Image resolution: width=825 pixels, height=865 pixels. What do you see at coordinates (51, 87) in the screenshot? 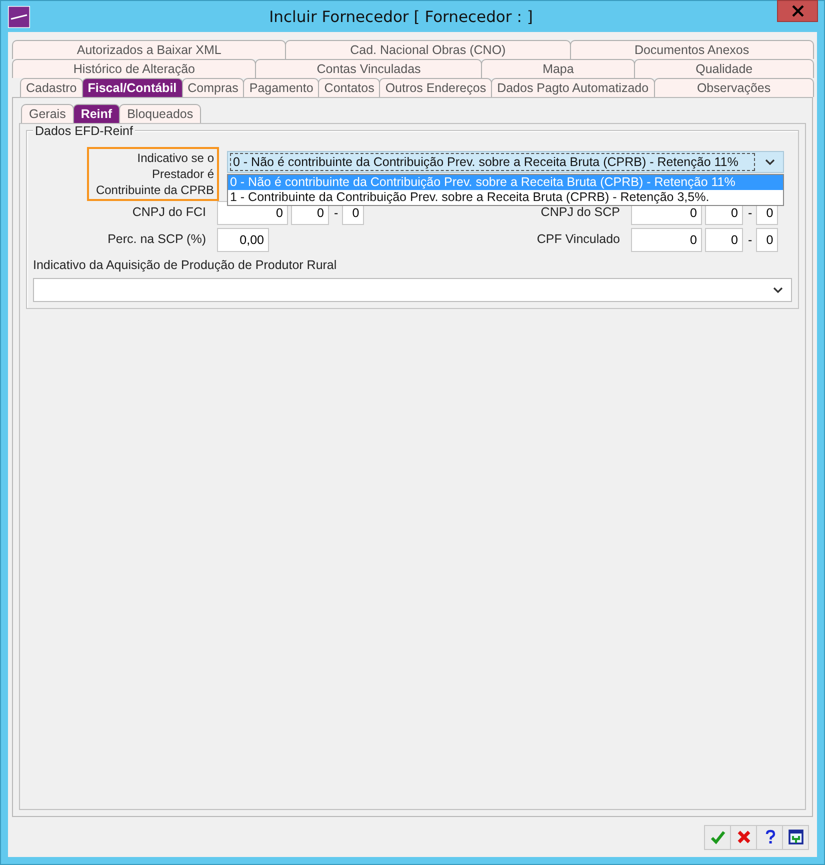
I see `tab: Cadastro` at bounding box center [51, 87].